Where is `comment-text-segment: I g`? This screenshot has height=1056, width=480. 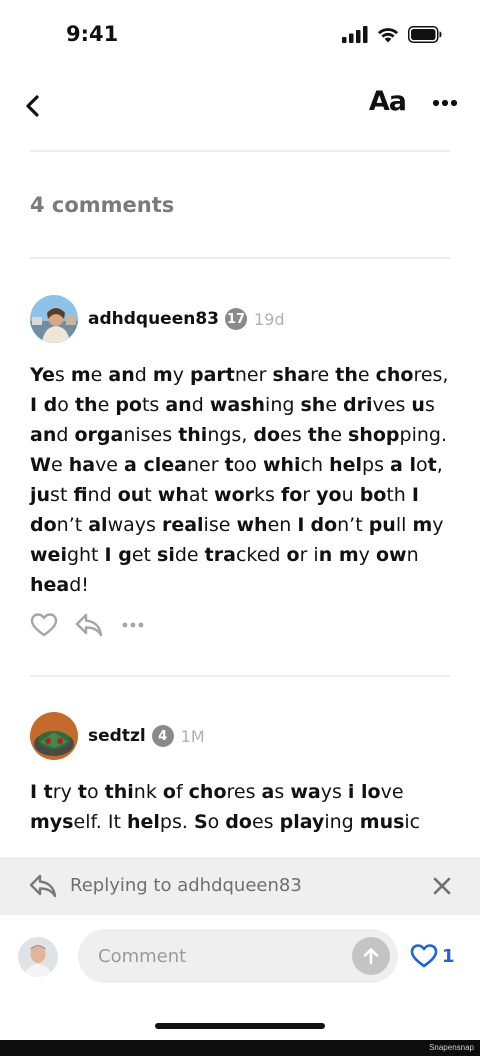
comment-text-segment: I g is located at coordinates (118, 555).